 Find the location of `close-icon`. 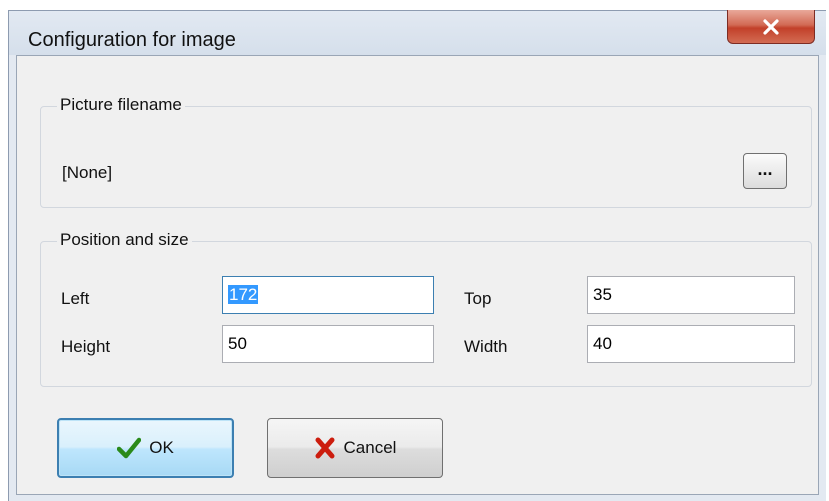

close-icon is located at coordinates (771, 26).